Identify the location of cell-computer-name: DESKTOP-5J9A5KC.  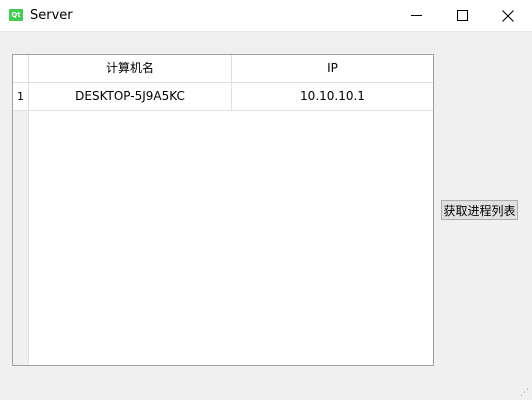
(130, 96).